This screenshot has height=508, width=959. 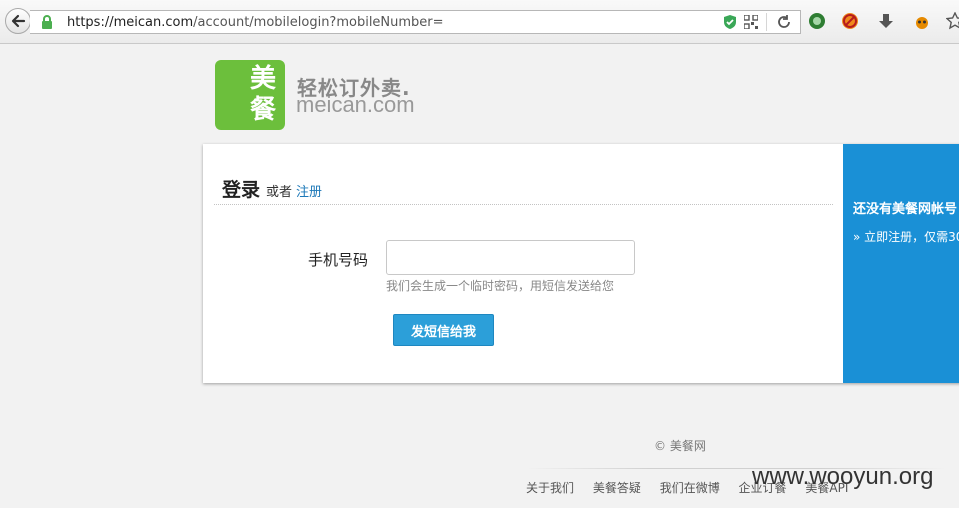 I want to click on send-sms-button: 发短信给我, so click(x=443, y=330).